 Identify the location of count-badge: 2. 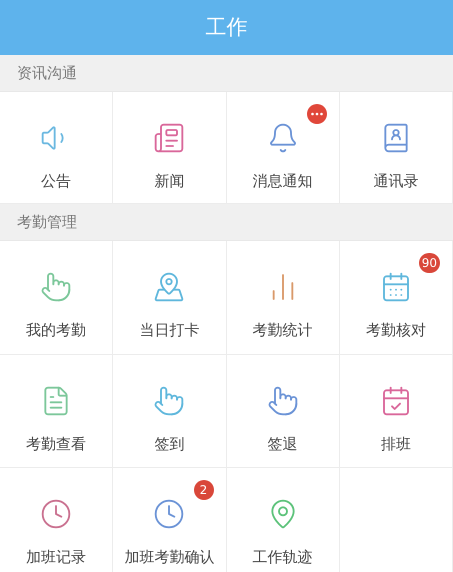
(204, 490).